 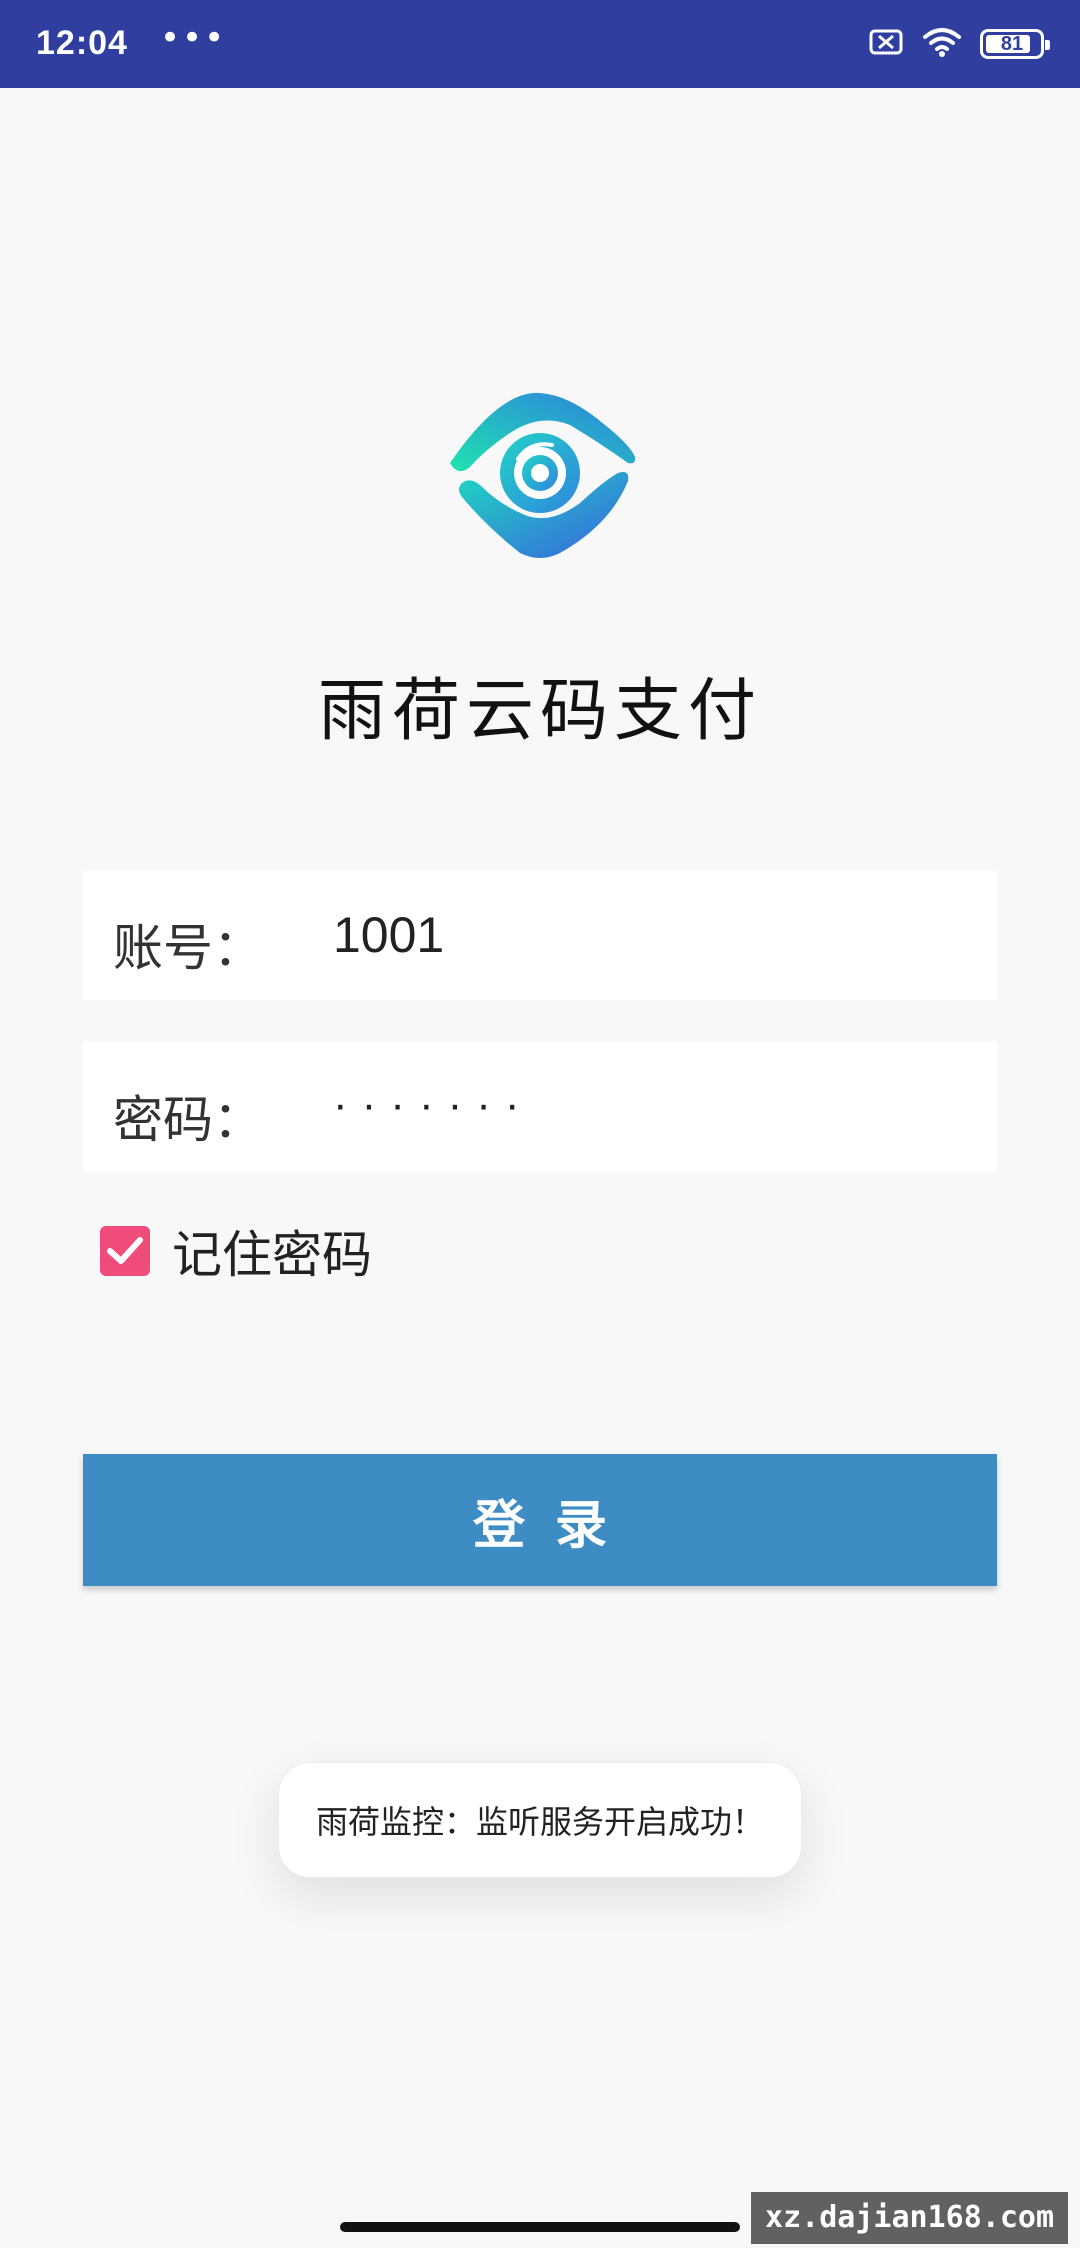 I want to click on check-icon, so click(x=125, y=1250).